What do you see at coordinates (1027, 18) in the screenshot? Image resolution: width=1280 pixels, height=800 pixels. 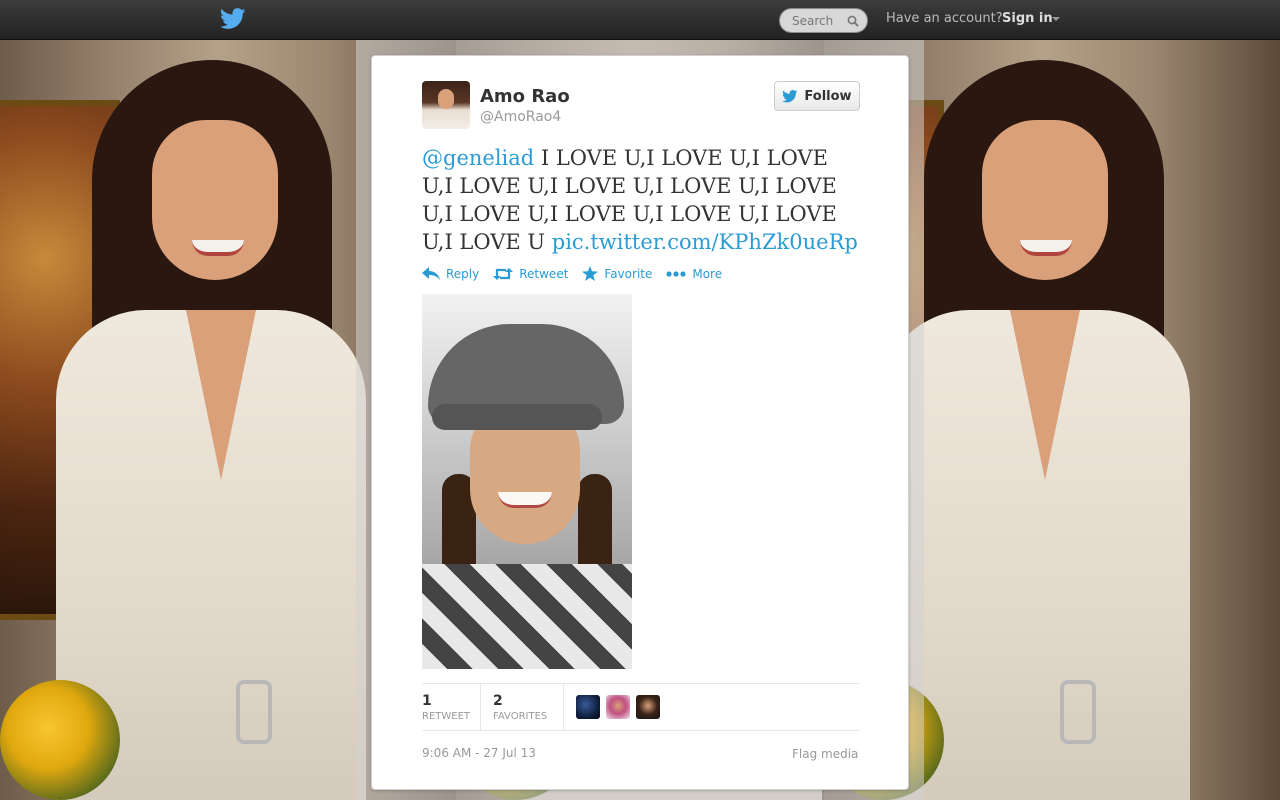 I see `sign-in-link: Sign in` at bounding box center [1027, 18].